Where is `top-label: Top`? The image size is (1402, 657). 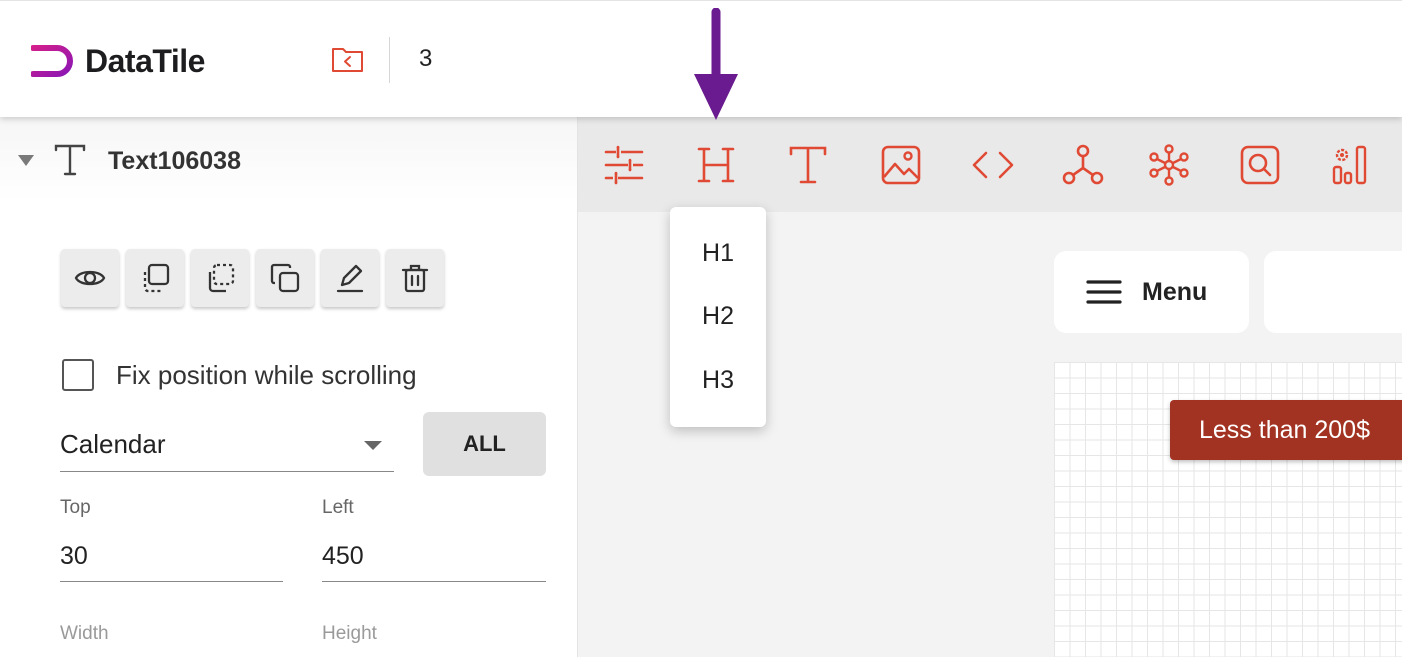 top-label: Top is located at coordinates (75, 507).